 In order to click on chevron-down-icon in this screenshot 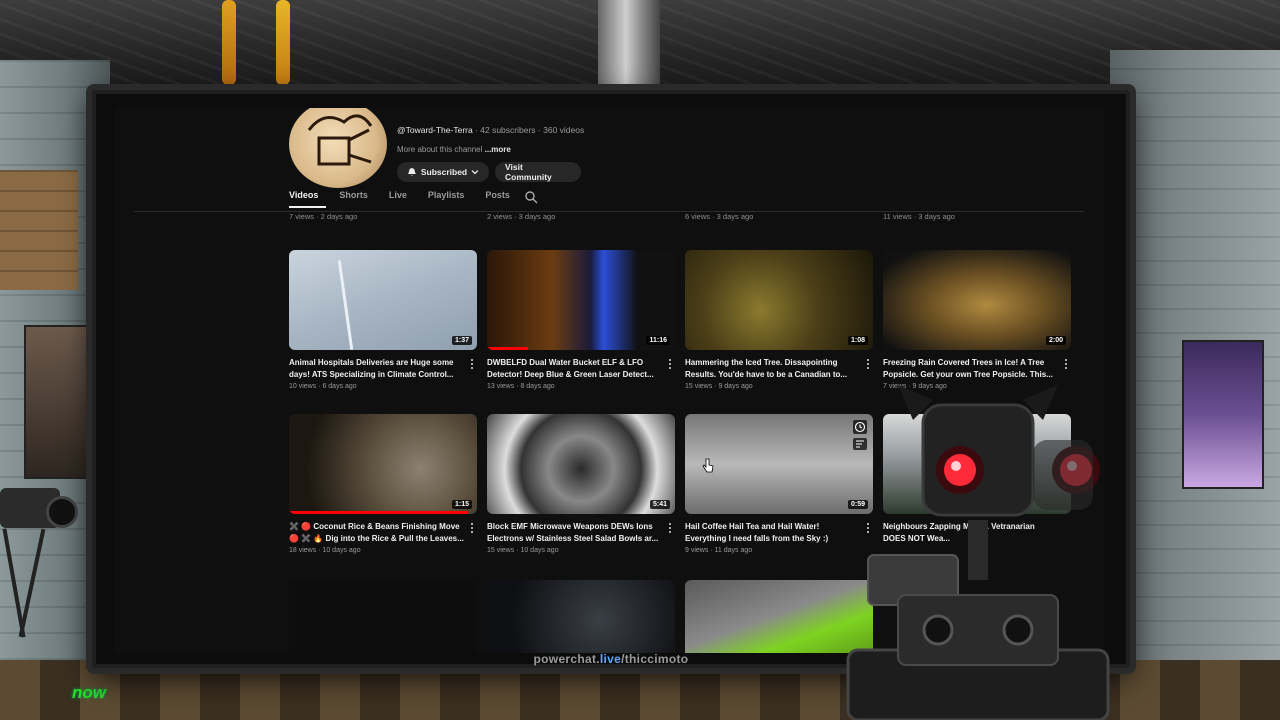, I will do `click(475, 172)`.